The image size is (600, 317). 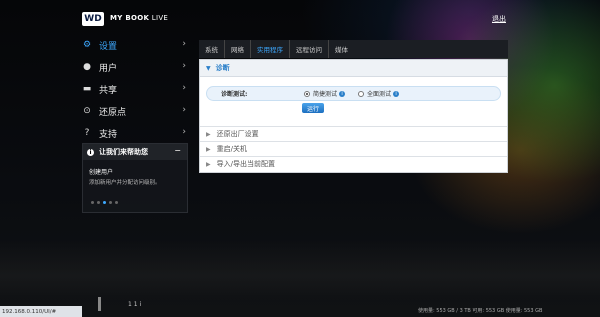 I want to click on help-title: 让我们来帮助您, so click(x=123, y=152).